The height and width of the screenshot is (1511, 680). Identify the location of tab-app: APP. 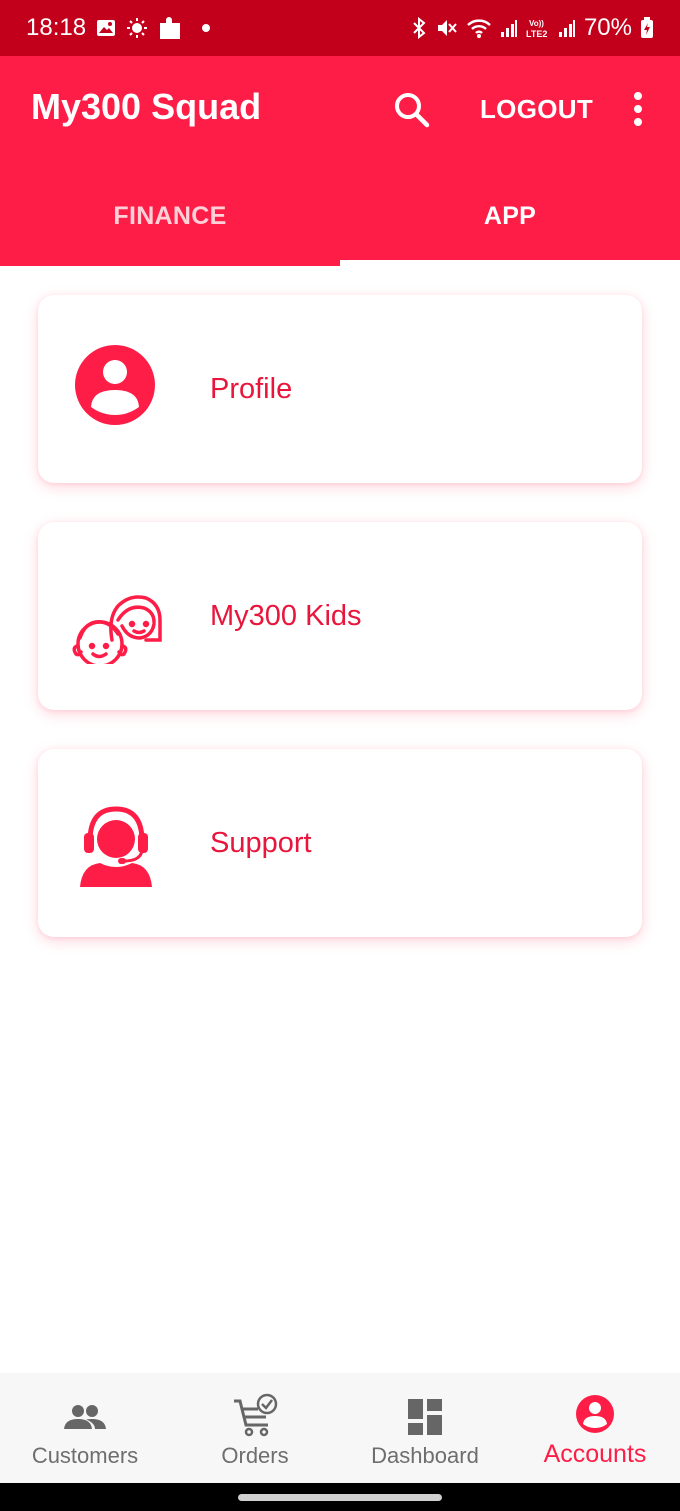
(510, 216).